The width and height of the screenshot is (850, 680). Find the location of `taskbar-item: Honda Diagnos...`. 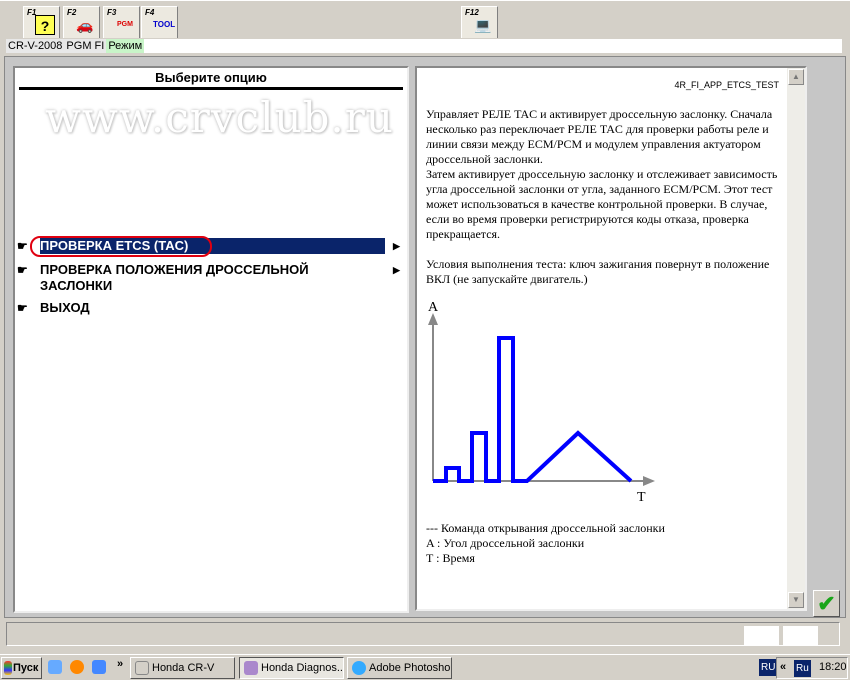

taskbar-item: Honda Diagnos... is located at coordinates (291, 668).